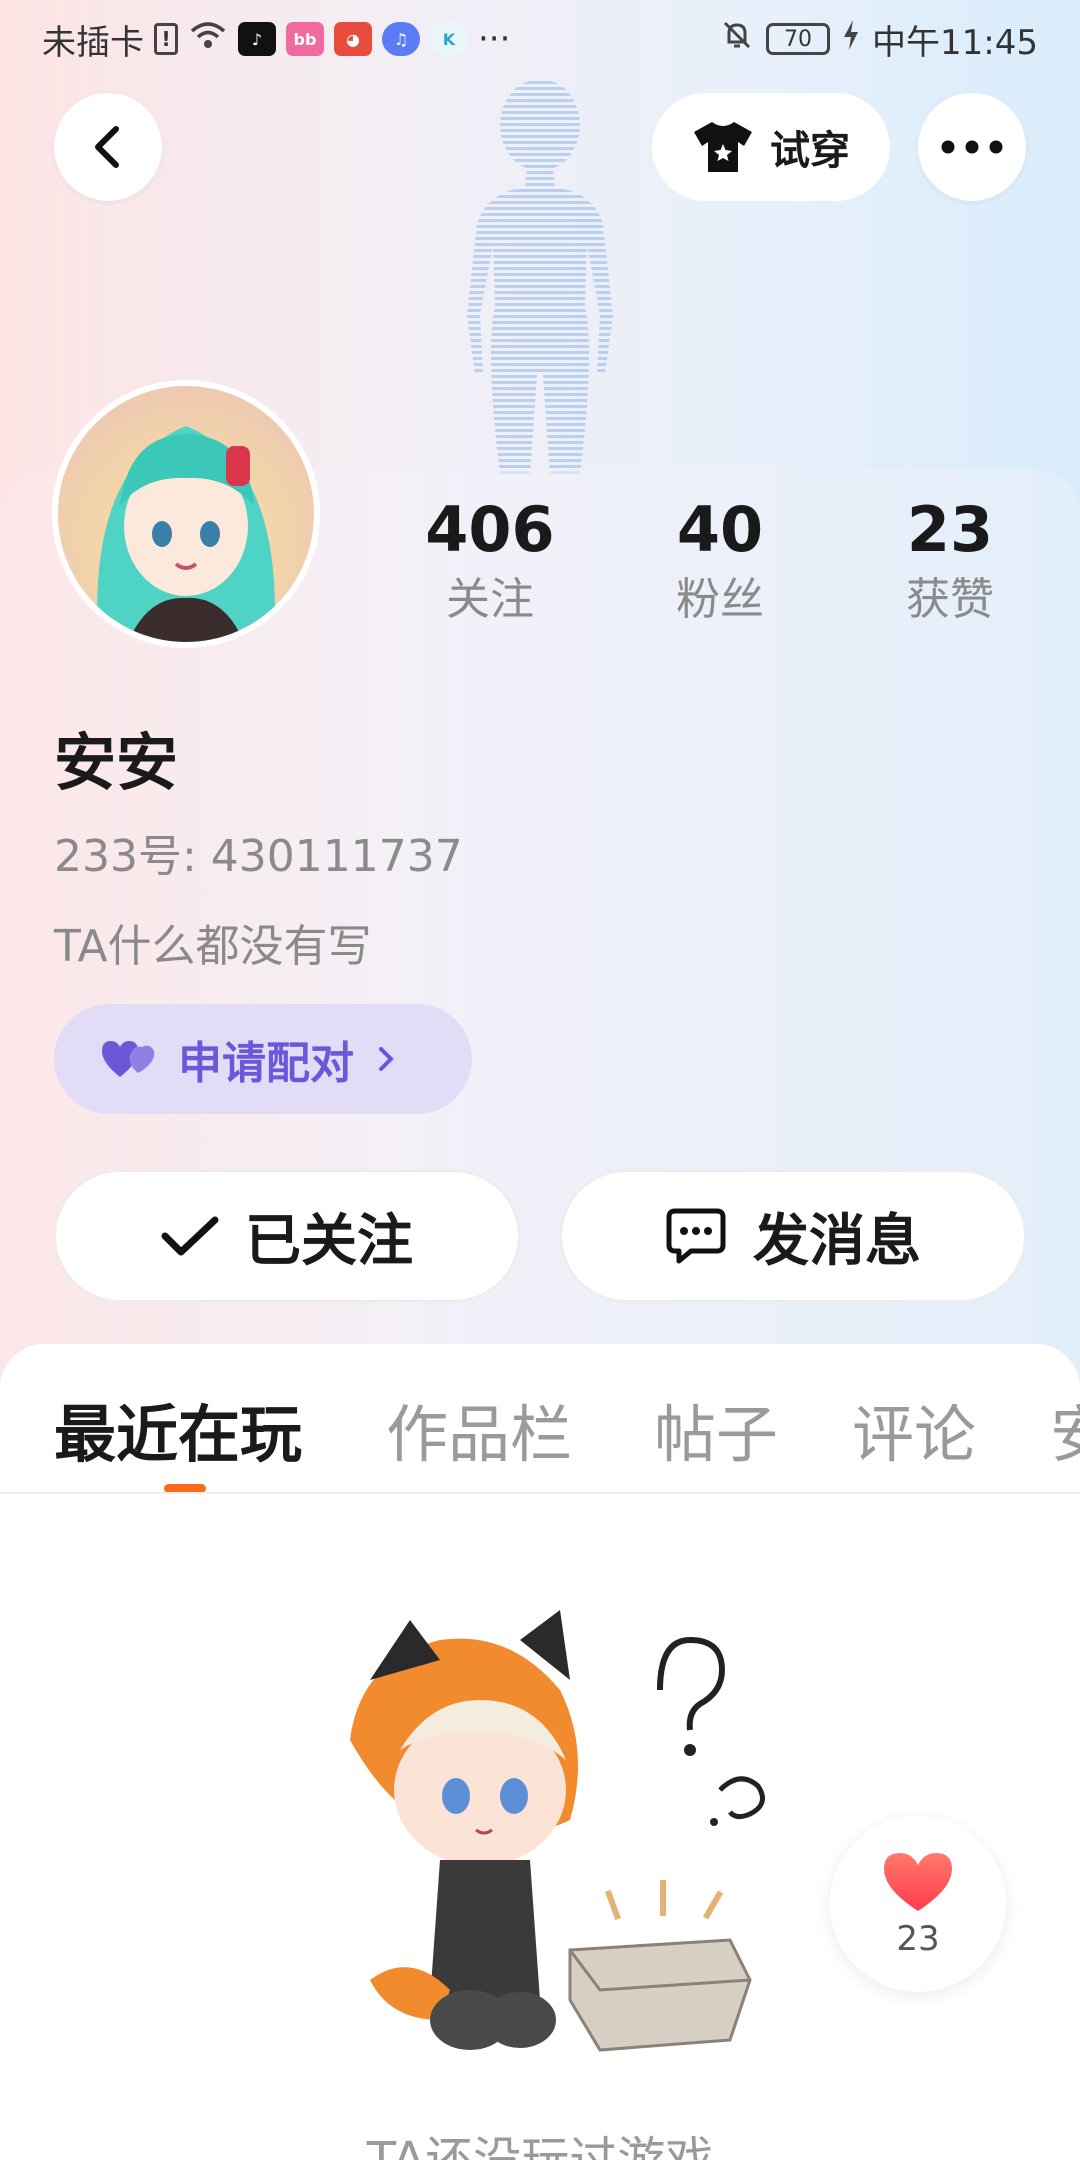 This screenshot has width=1080, height=2160. I want to click on followed-label: 已关注, so click(329, 1241).